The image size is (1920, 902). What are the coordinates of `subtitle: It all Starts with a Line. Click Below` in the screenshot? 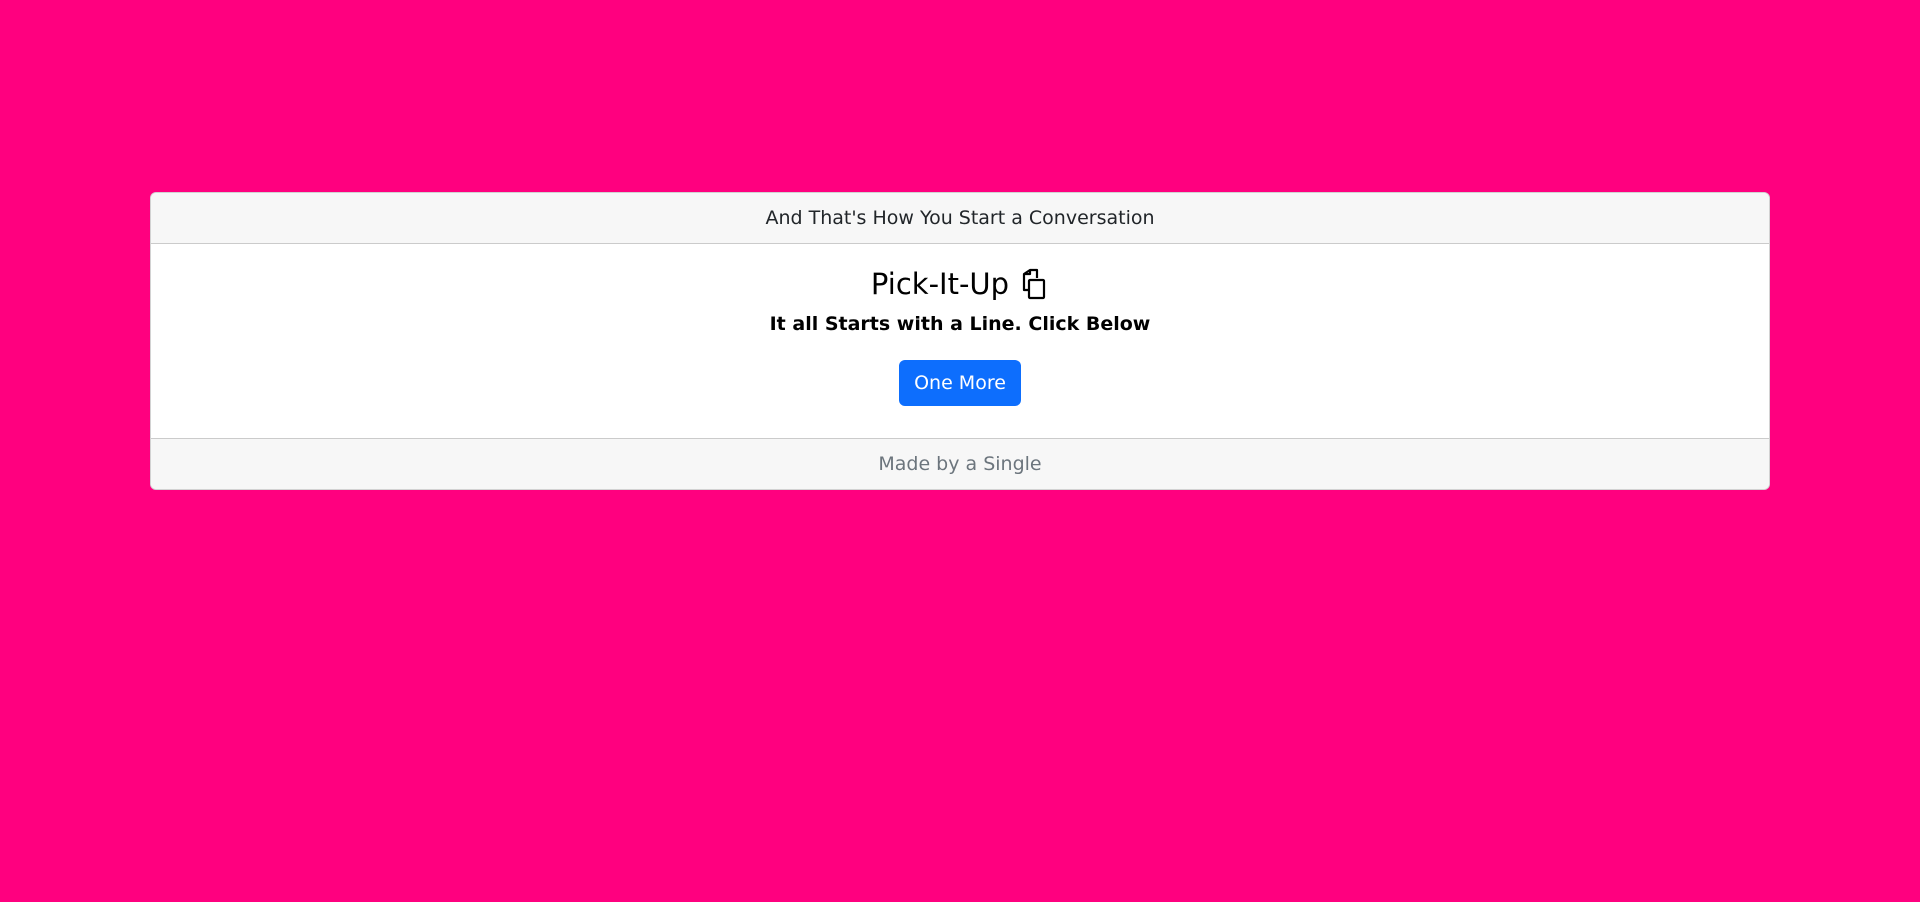 It's located at (960, 324).